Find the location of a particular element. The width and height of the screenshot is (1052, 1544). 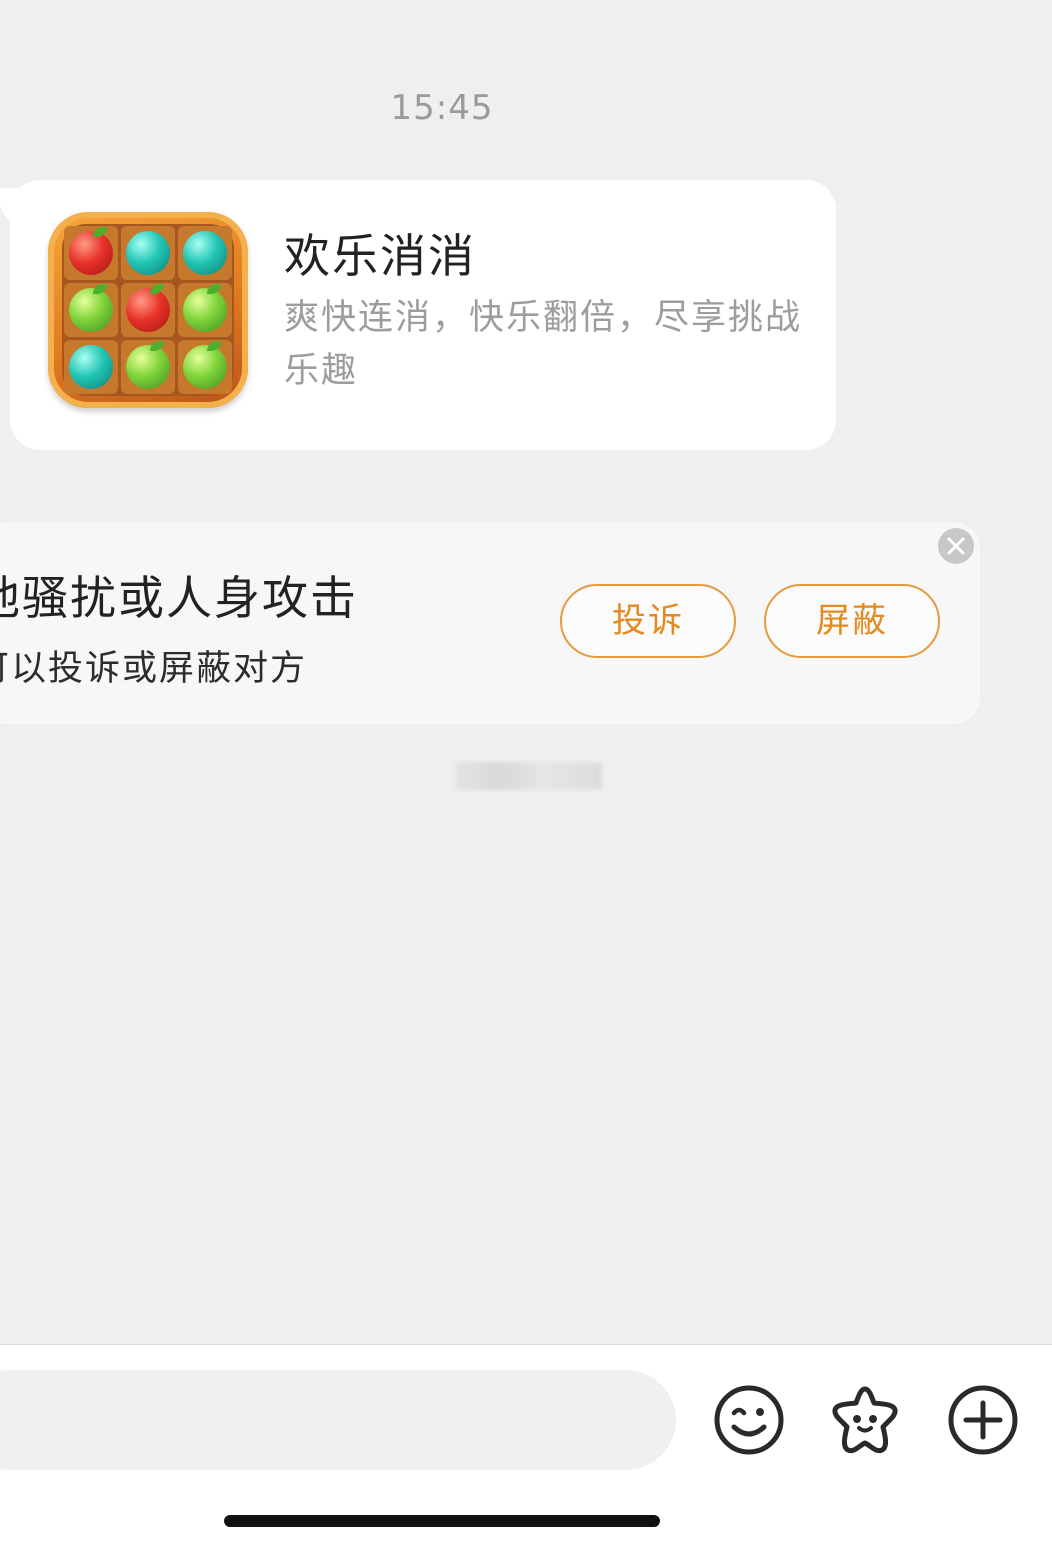

timestamp: 15:45 is located at coordinates (442, 108).